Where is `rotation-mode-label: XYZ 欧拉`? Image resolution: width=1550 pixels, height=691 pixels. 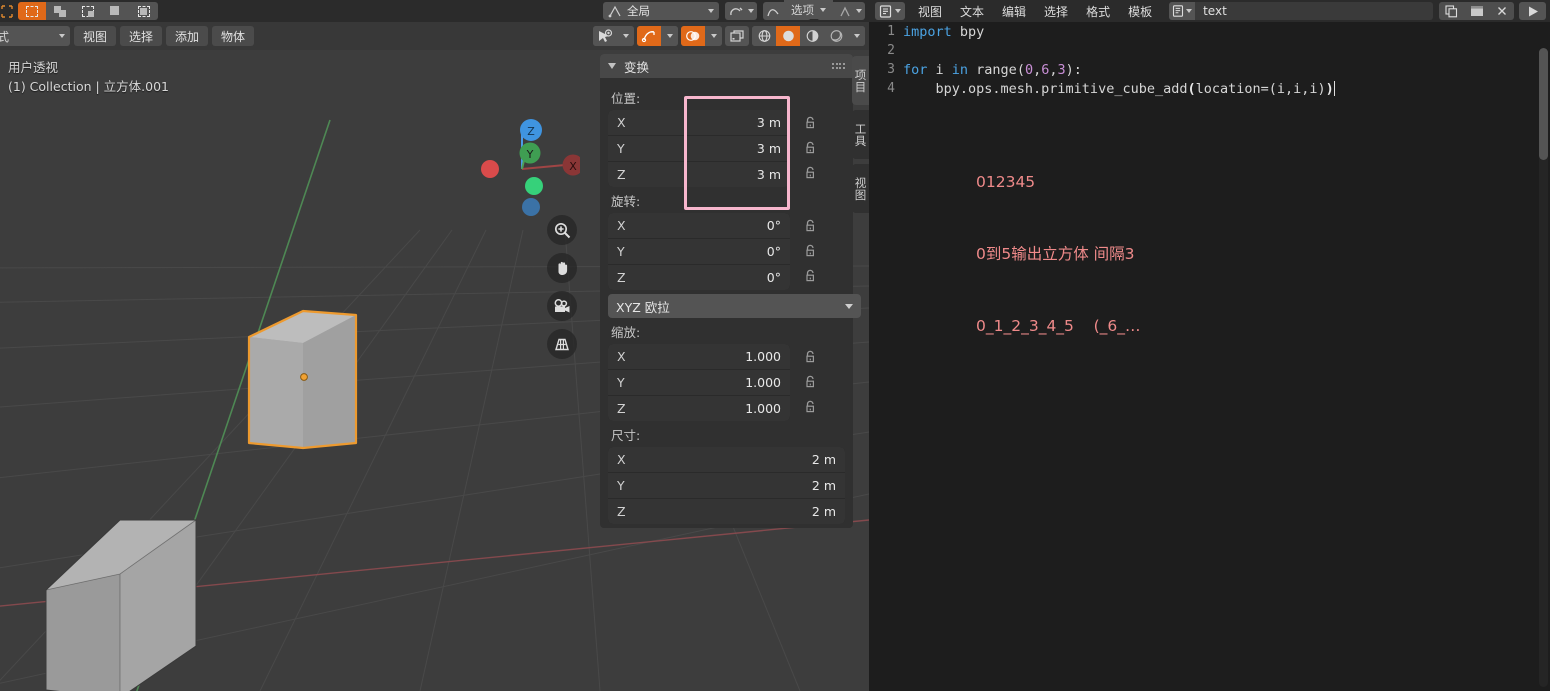
rotation-mode-label: XYZ 欧拉 is located at coordinates (643, 307).